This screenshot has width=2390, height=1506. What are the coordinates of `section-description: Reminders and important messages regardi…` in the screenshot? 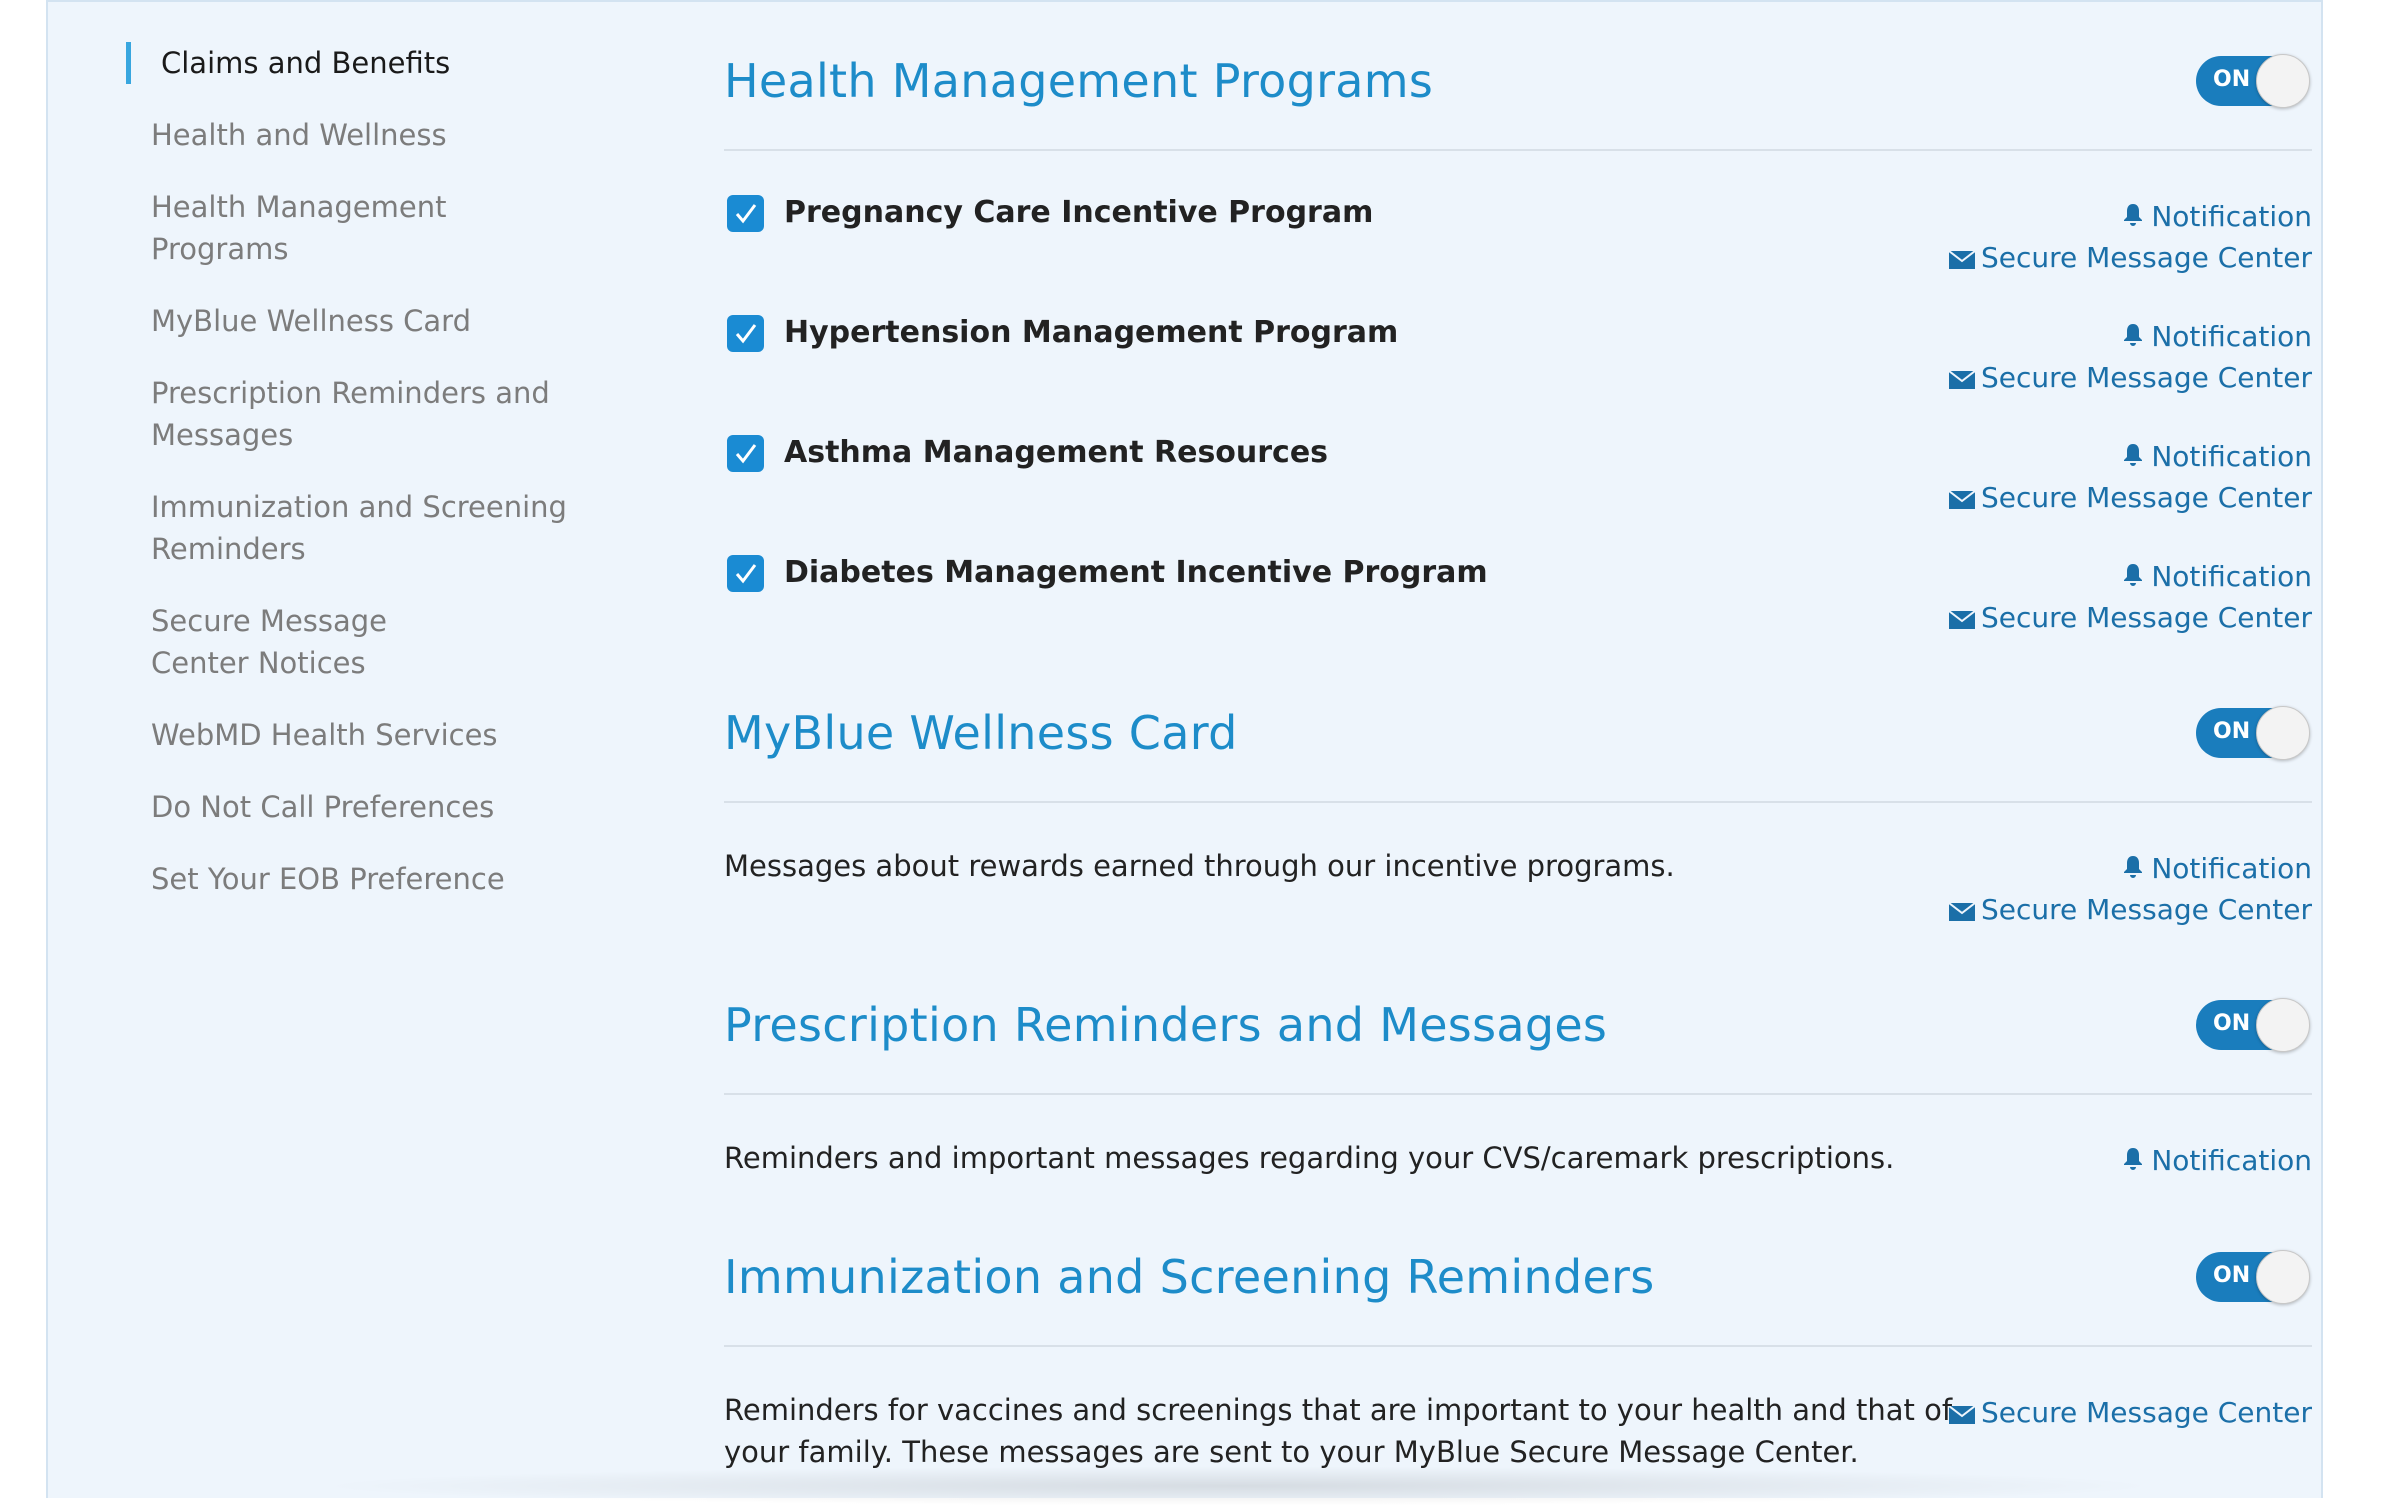 It's located at (1309, 1158).